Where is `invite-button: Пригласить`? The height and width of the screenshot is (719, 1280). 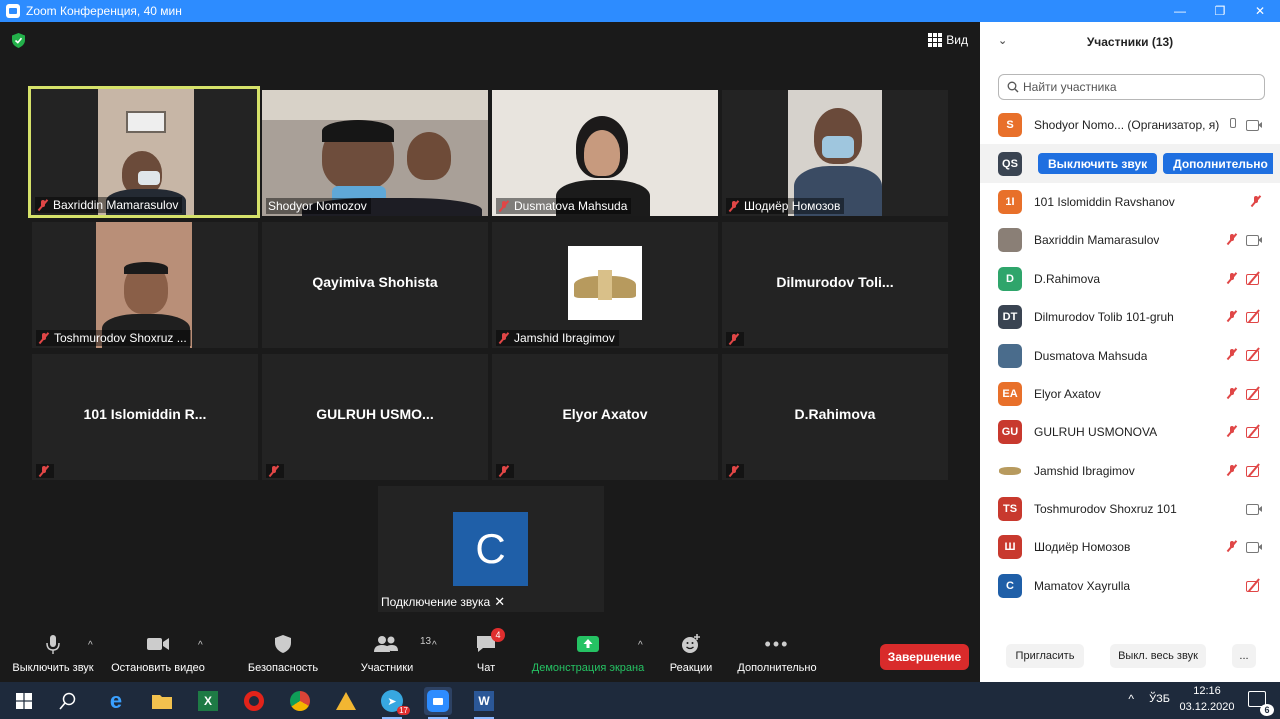 invite-button: Пригласить is located at coordinates (1045, 656).